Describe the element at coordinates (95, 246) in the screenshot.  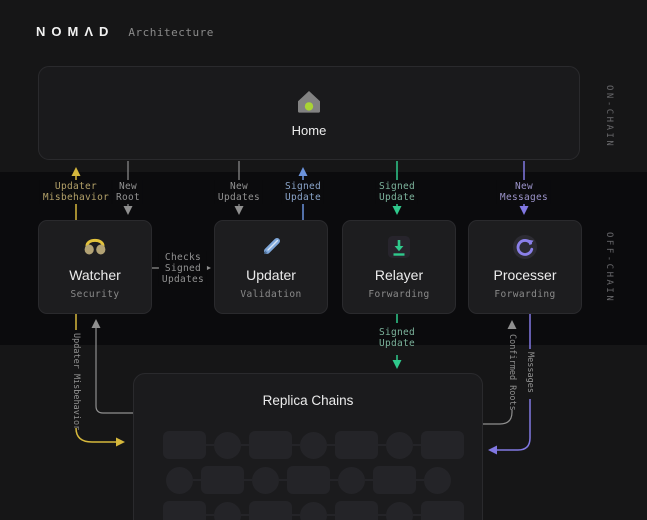
I see `goggles-icon` at that location.